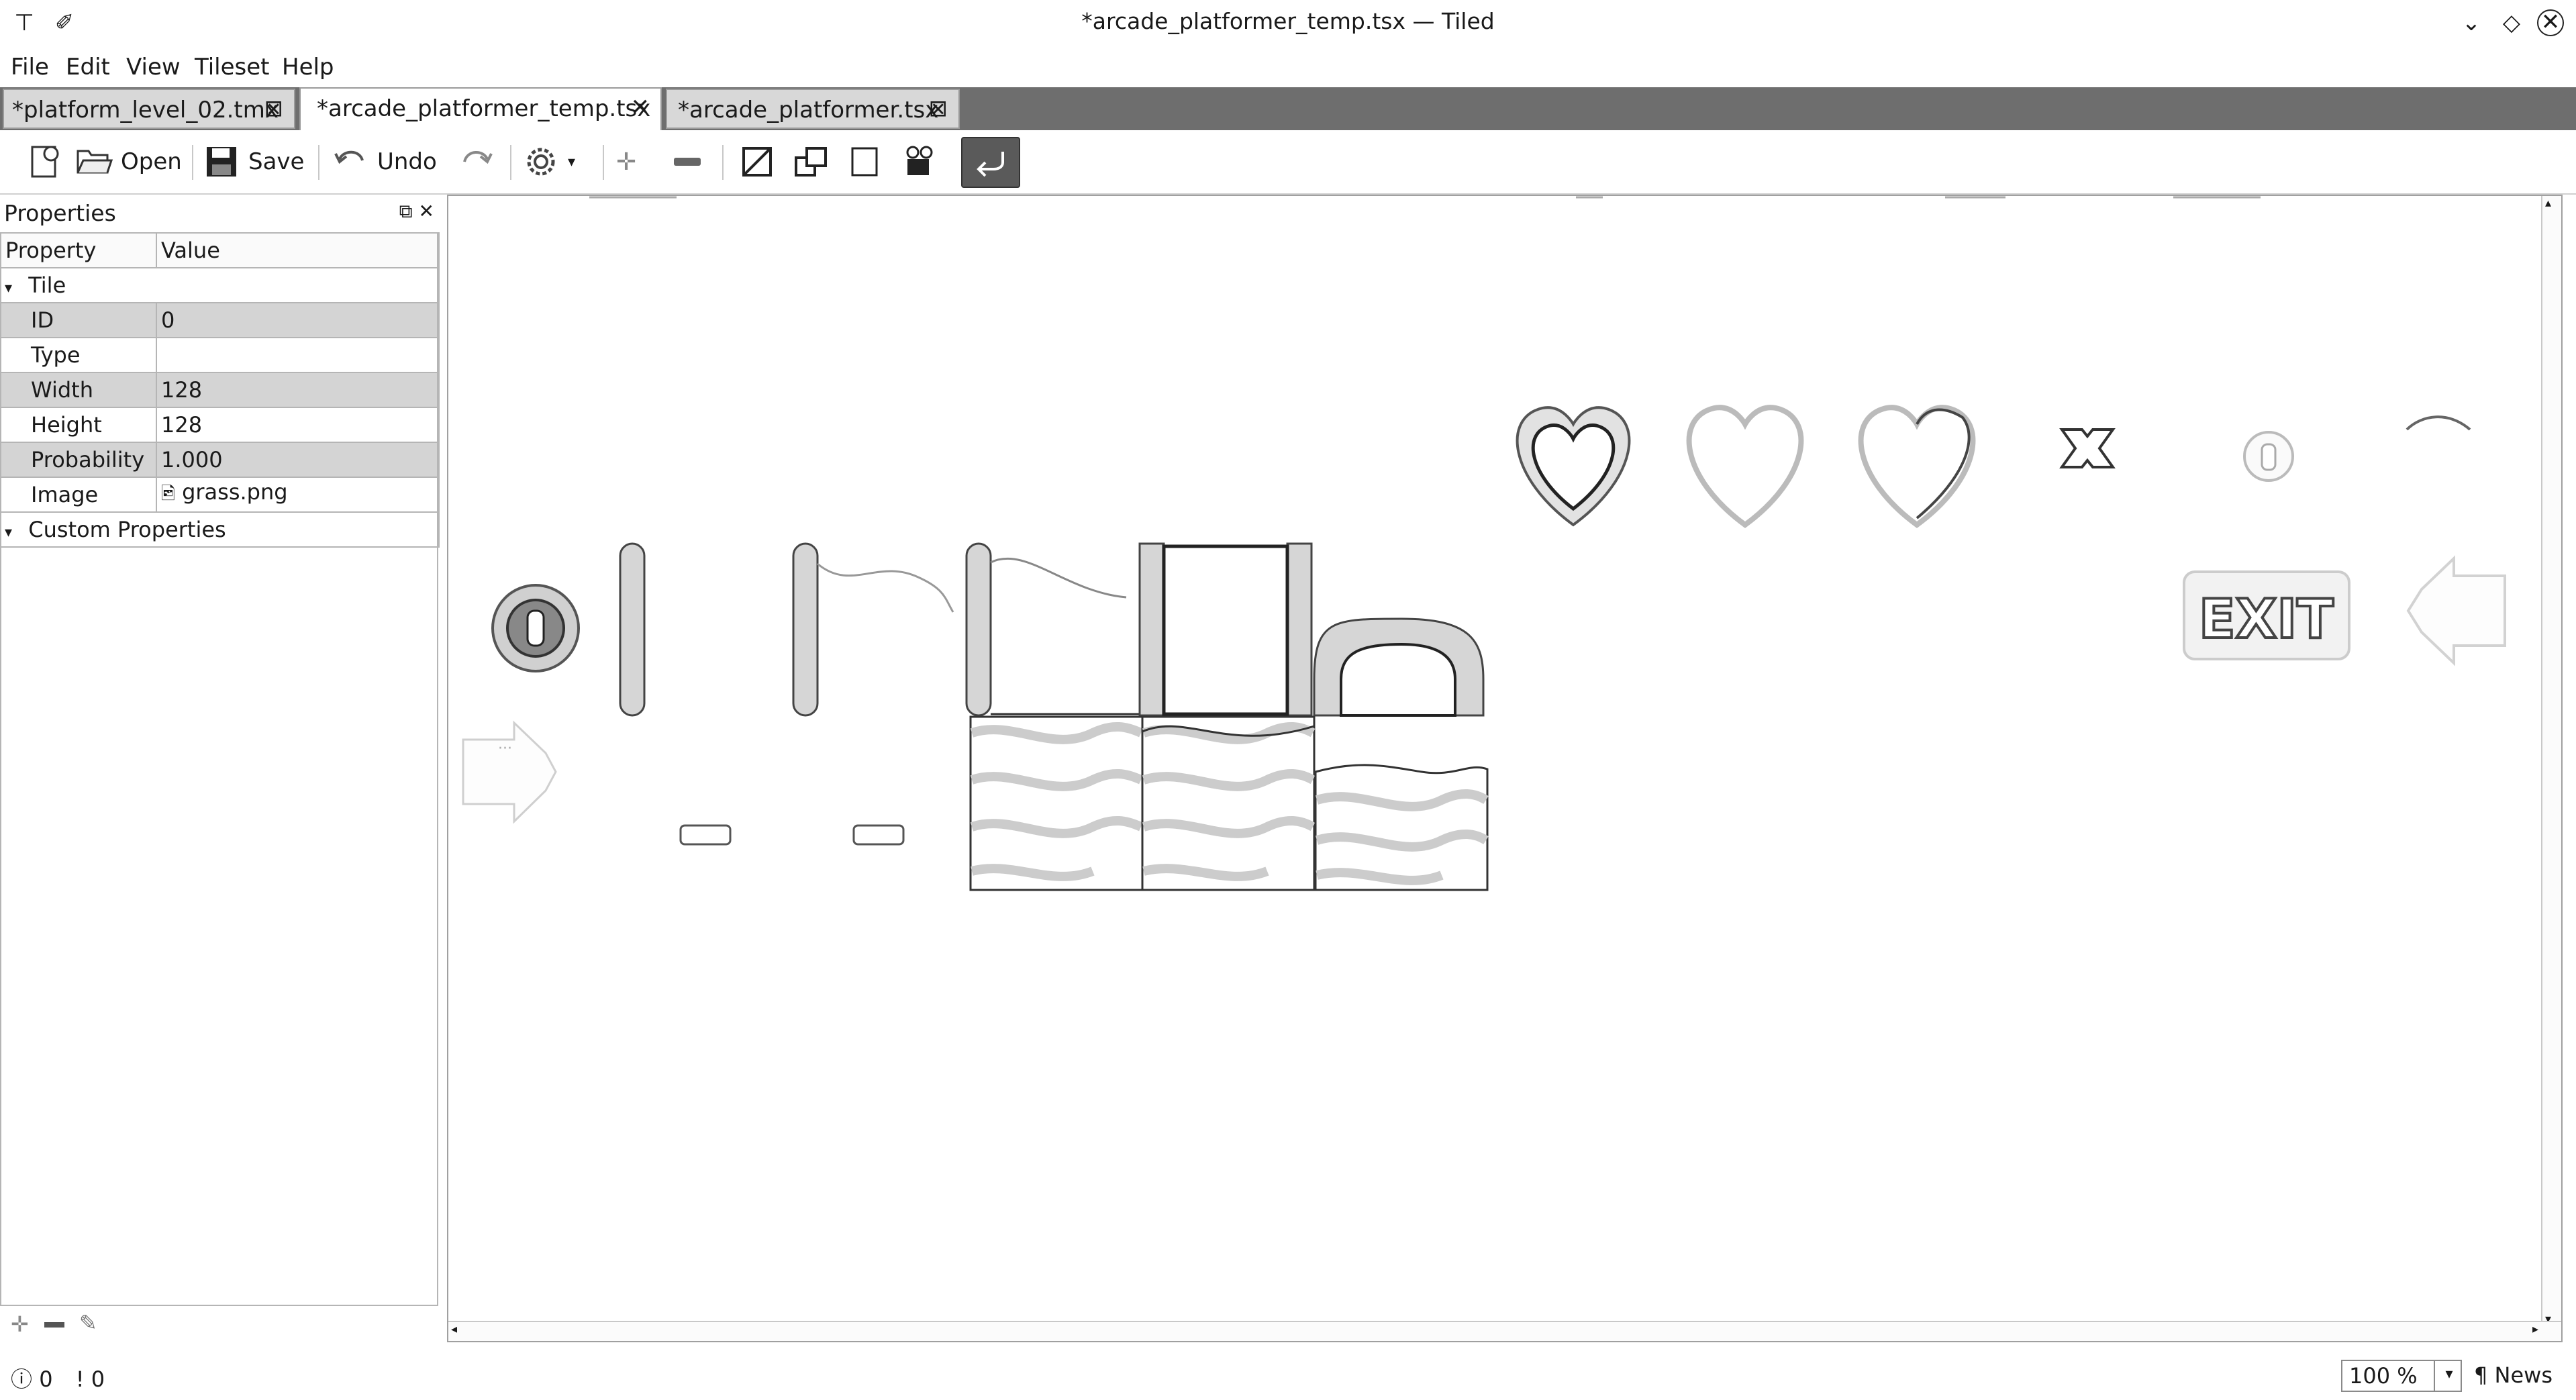 The image size is (2576, 1400). I want to click on remove-property-icon, so click(54, 1325).